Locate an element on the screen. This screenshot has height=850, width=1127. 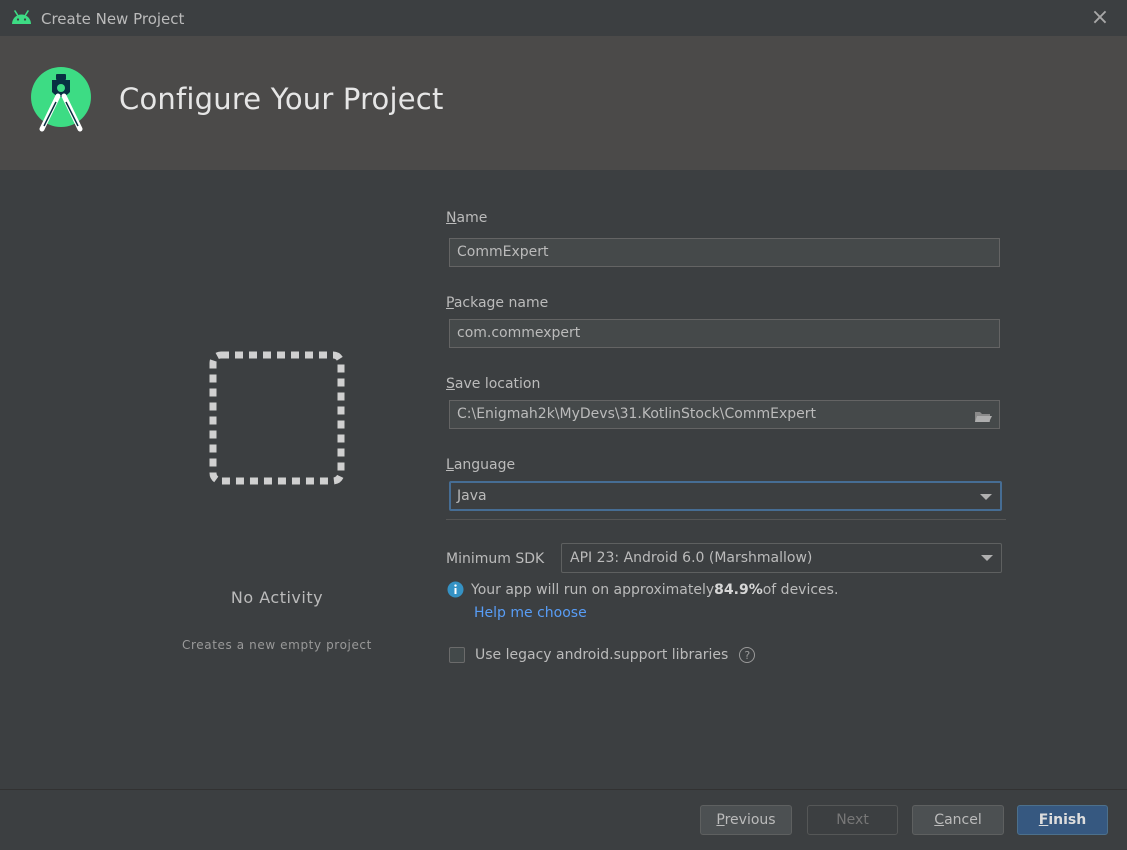
page-title: Configure Your Project is located at coordinates (281, 99).